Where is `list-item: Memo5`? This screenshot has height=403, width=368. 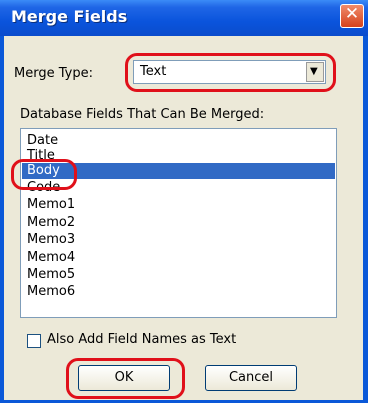
list-item: Memo5 is located at coordinates (51, 275).